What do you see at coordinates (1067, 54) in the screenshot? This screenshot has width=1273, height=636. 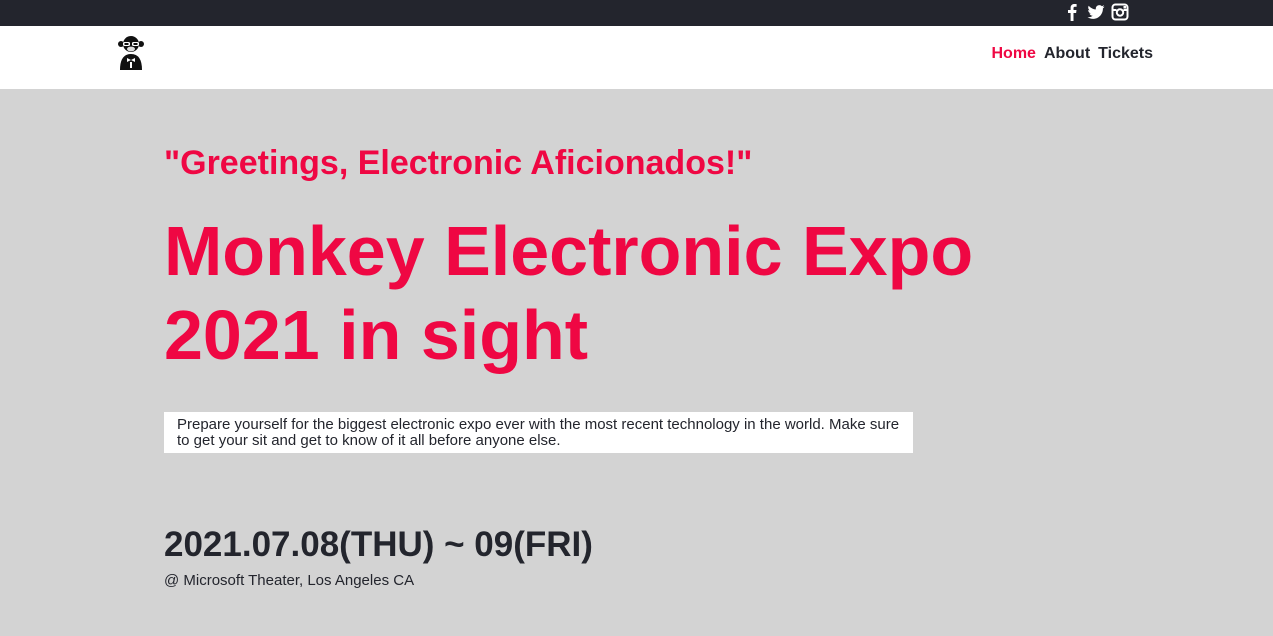 I see `nav-about-link: About` at bounding box center [1067, 54].